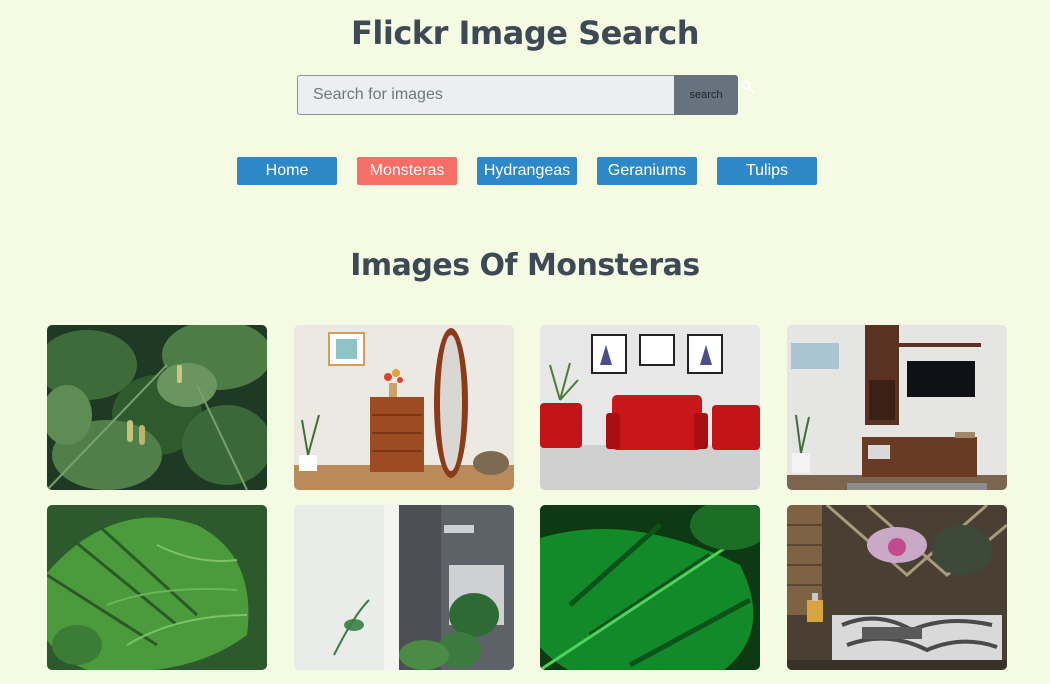 The image size is (1050, 684). Describe the element at coordinates (747, 86) in the screenshot. I see `search-icon` at that location.